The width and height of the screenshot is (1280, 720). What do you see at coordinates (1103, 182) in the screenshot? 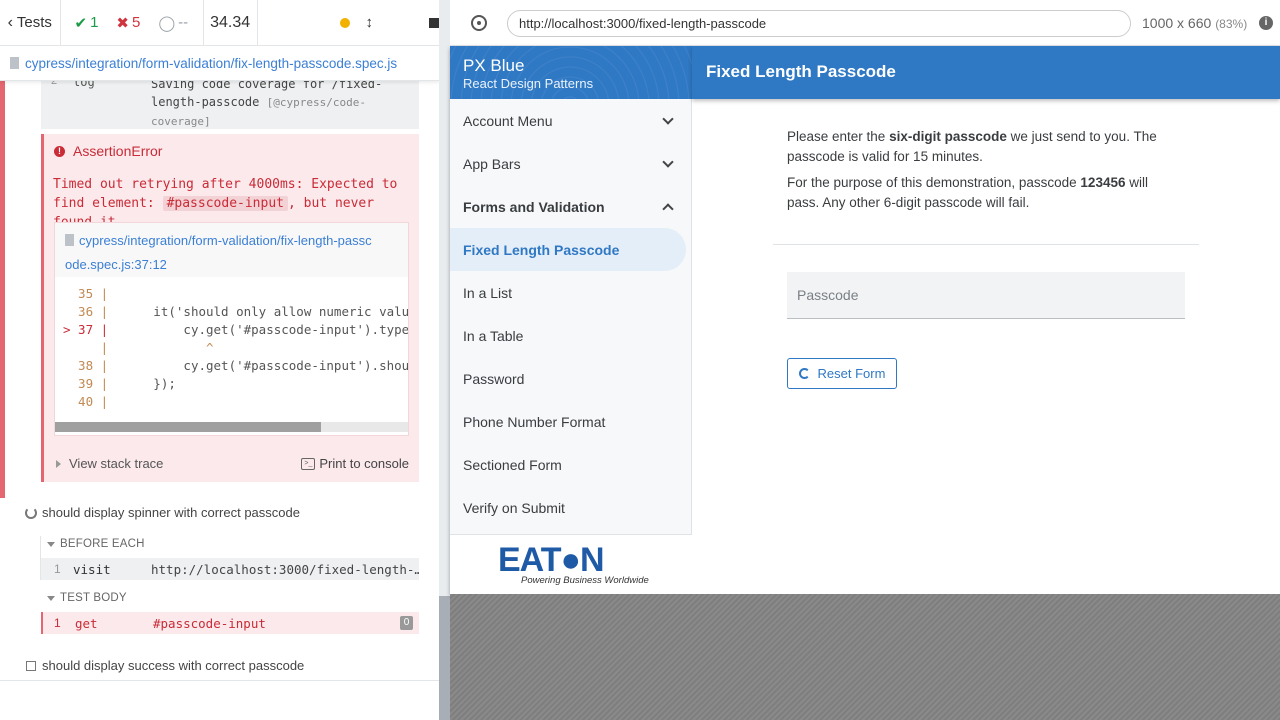
I see `demo-bold: 123456` at bounding box center [1103, 182].